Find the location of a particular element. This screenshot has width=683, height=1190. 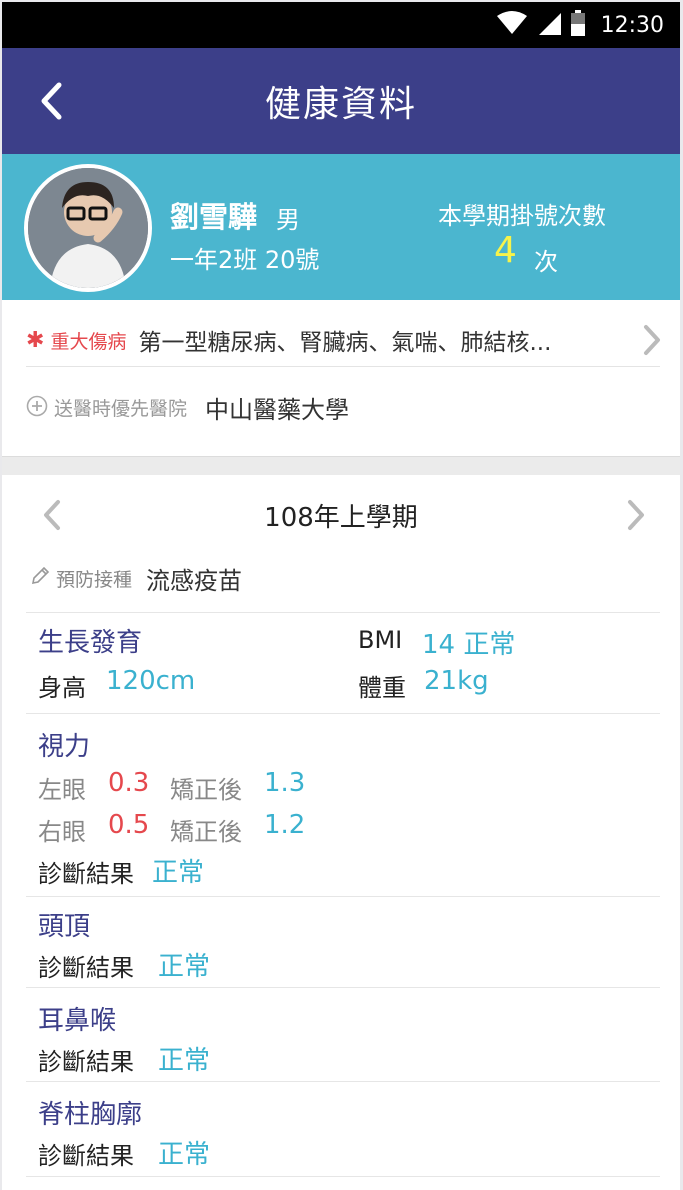

right-corrected-value: 1.2 is located at coordinates (285, 825).